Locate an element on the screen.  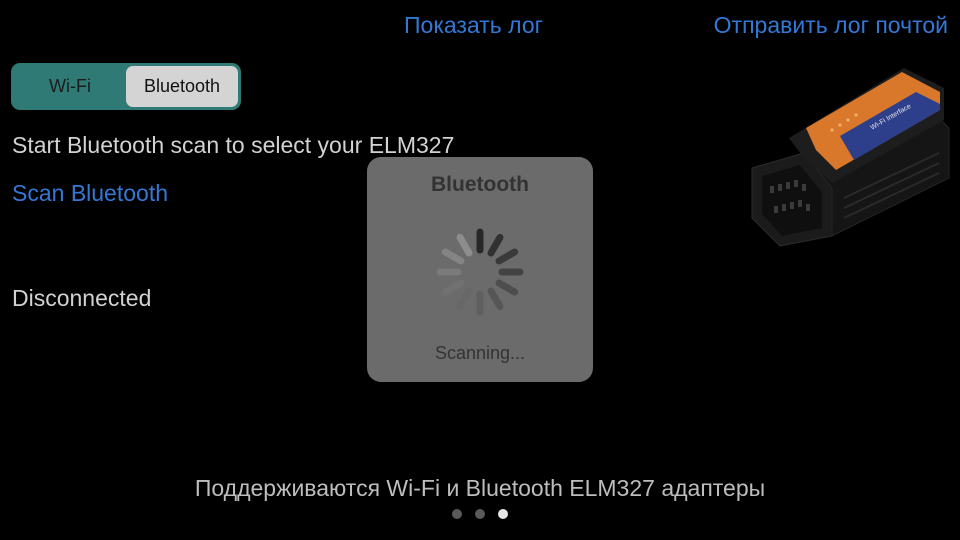
page-dot-current is located at coordinates (503, 514).